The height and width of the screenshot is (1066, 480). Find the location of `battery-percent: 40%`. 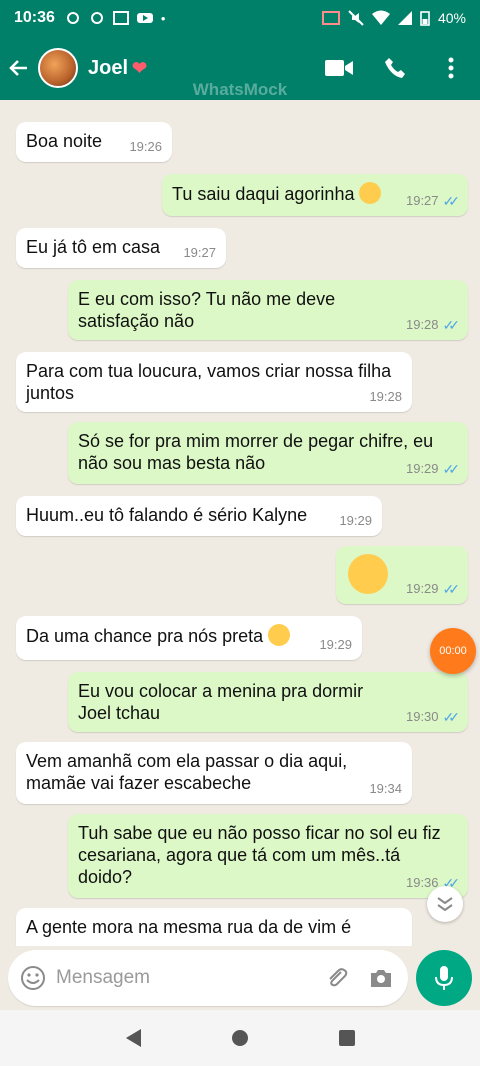

battery-percent: 40% is located at coordinates (451, 18).